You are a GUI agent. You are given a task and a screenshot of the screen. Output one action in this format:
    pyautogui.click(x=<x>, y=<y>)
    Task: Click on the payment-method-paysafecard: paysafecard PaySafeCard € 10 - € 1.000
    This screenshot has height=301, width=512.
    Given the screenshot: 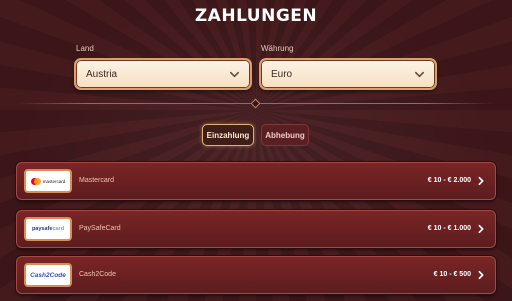 What is the action you would take?
    pyautogui.click(x=256, y=229)
    